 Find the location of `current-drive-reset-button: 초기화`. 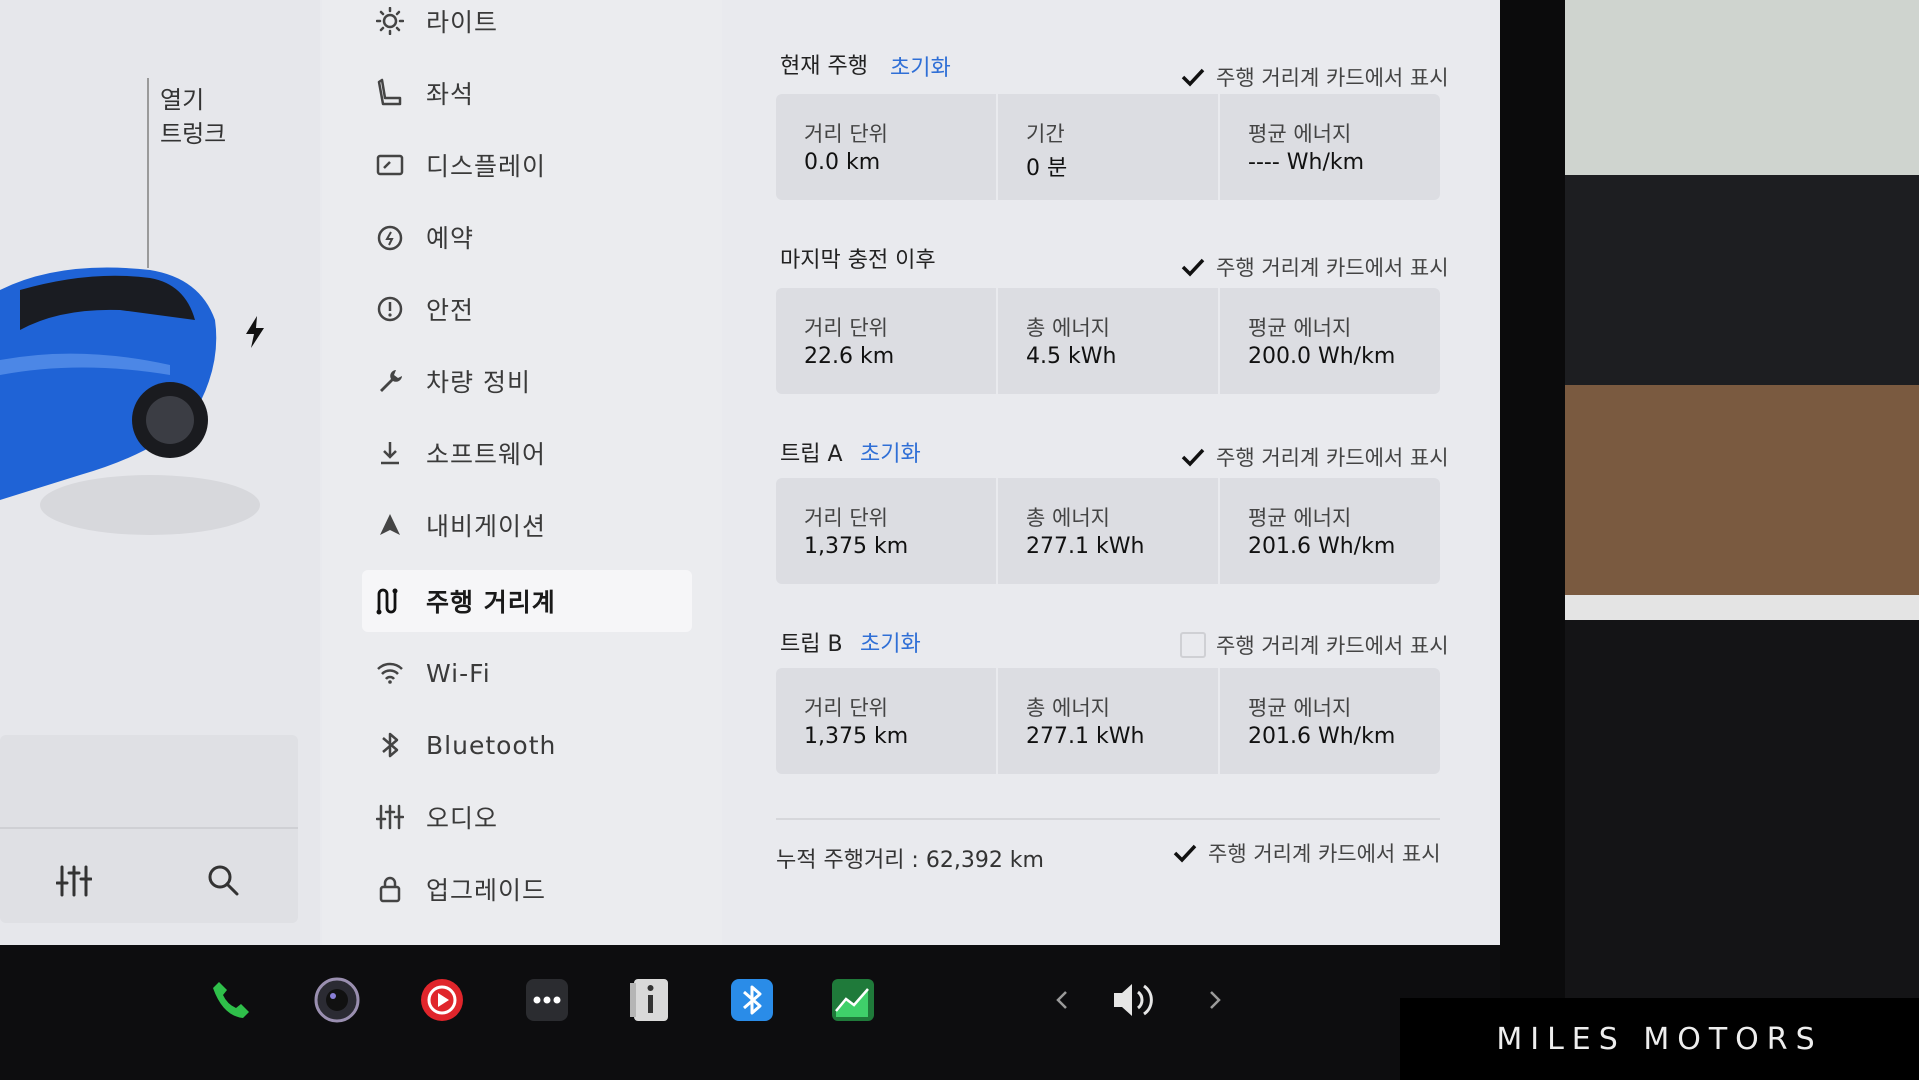

current-drive-reset-button: 초기화 is located at coordinates (920, 66).